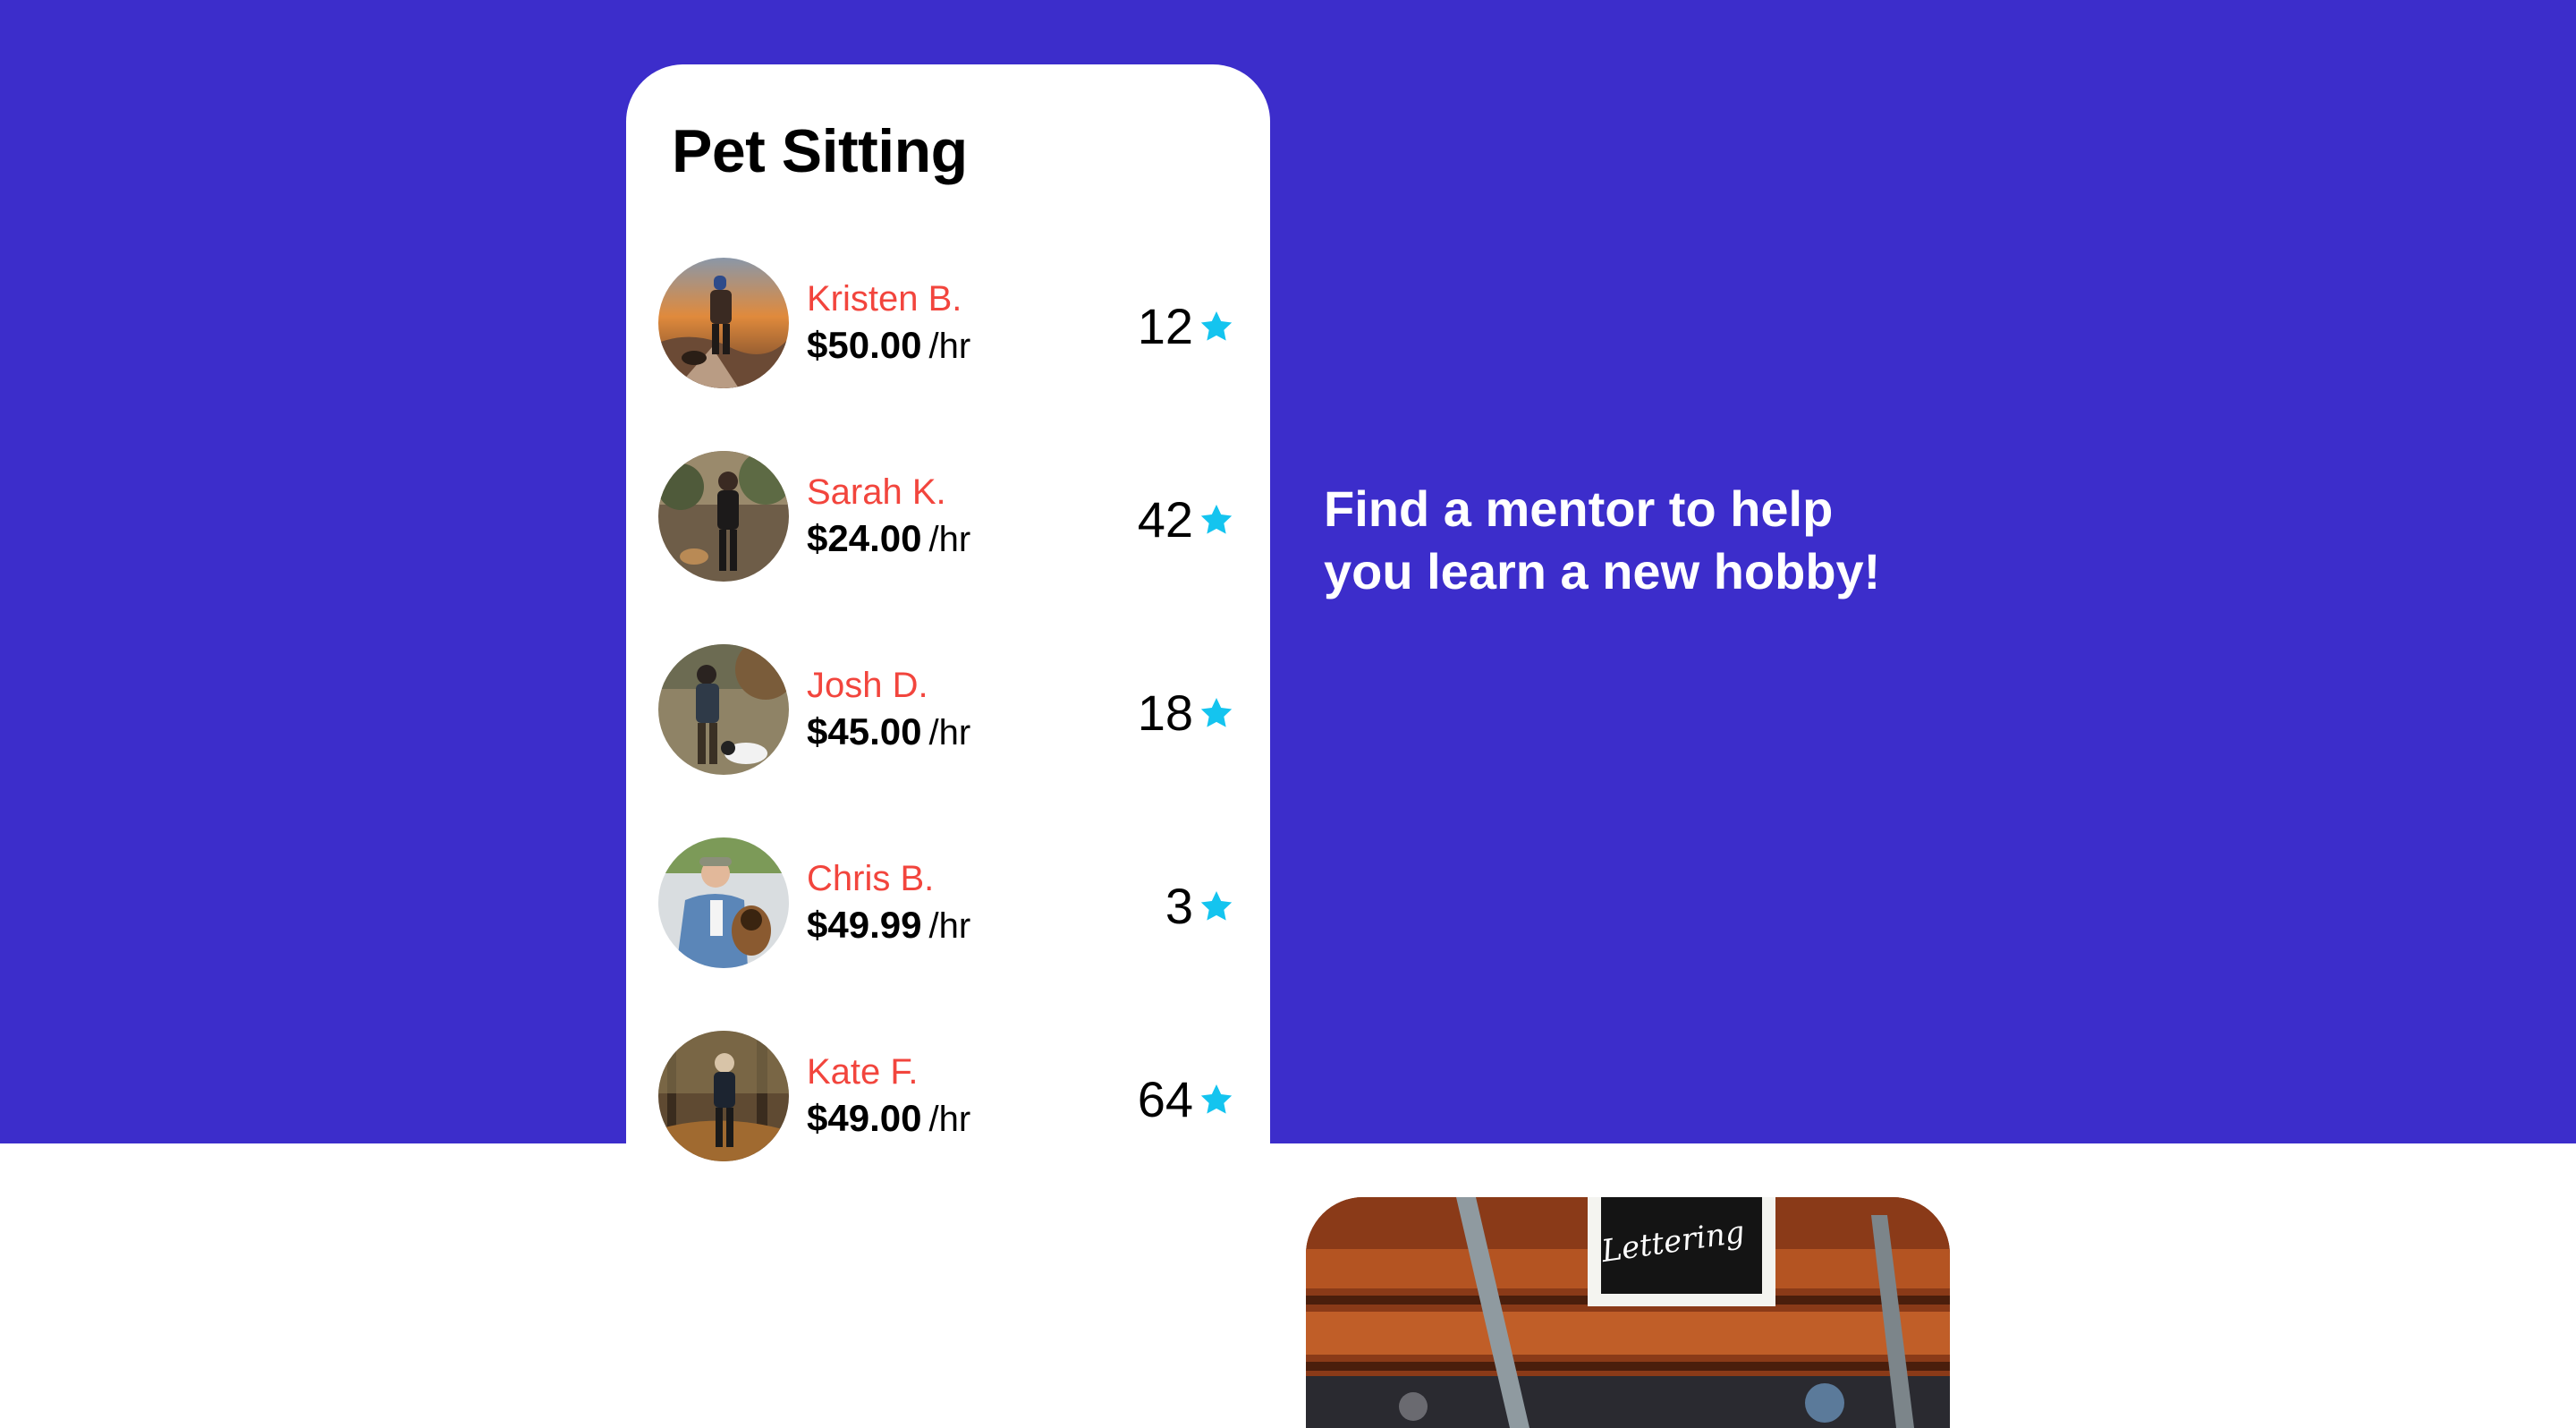 This screenshot has height=1428, width=2576. I want to click on sitter-name: Chris B., so click(871, 878).